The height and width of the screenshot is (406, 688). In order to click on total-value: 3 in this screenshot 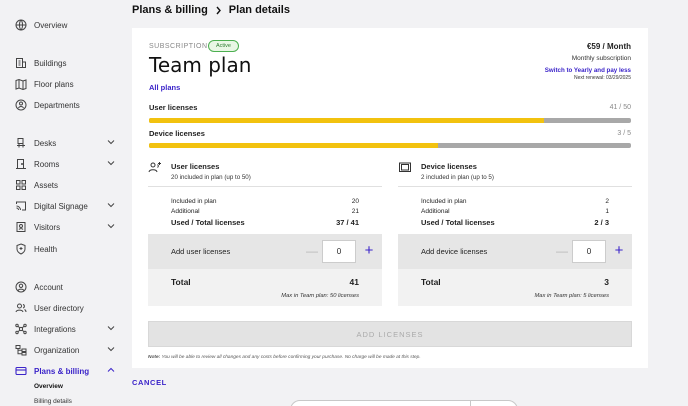, I will do `click(606, 282)`.